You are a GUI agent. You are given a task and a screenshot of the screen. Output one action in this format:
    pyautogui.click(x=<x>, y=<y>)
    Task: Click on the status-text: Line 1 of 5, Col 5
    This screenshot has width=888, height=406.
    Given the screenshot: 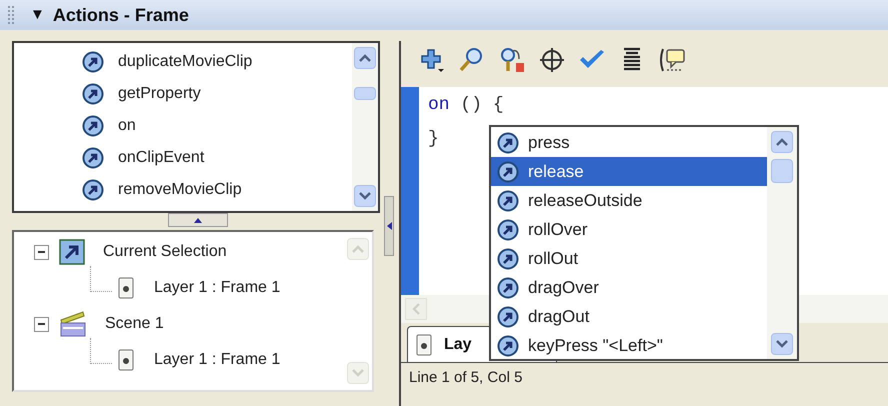 What is the action you would take?
    pyautogui.click(x=466, y=378)
    